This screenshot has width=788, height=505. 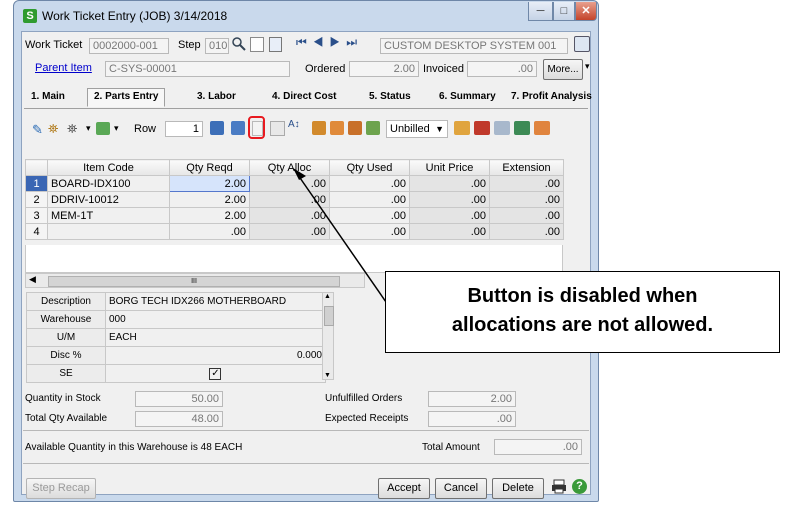 I want to click on callout-line-1: Button is disabled when, so click(x=582, y=296).